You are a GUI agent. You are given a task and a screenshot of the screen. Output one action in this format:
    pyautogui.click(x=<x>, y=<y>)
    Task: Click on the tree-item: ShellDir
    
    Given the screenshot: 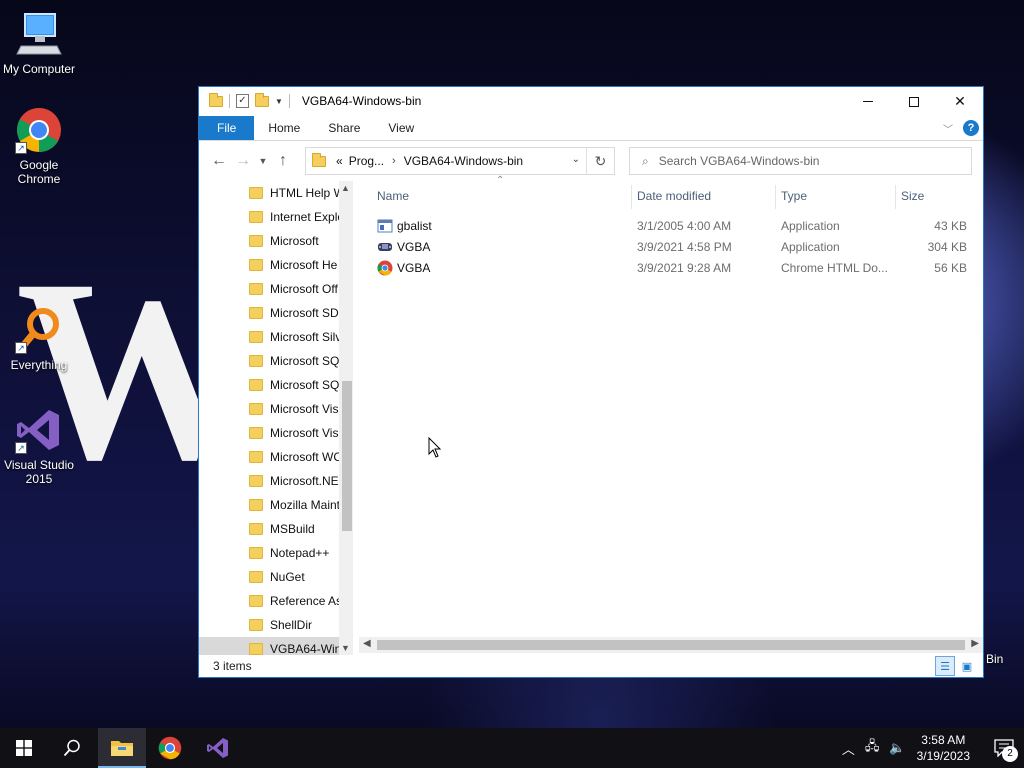 What is the action you would take?
    pyautogui.click(x=295, y=625)
    